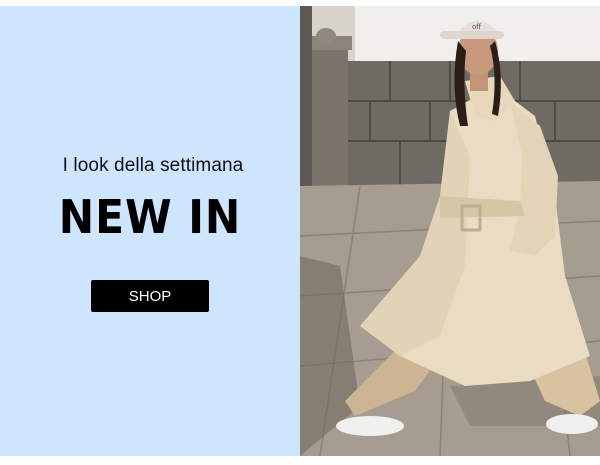 The image size is (600, 465). What do you see at coordinates (150, 217) in the screenshot?
I see `promo-headline: NEW IN` at bounding box center [150, 217].